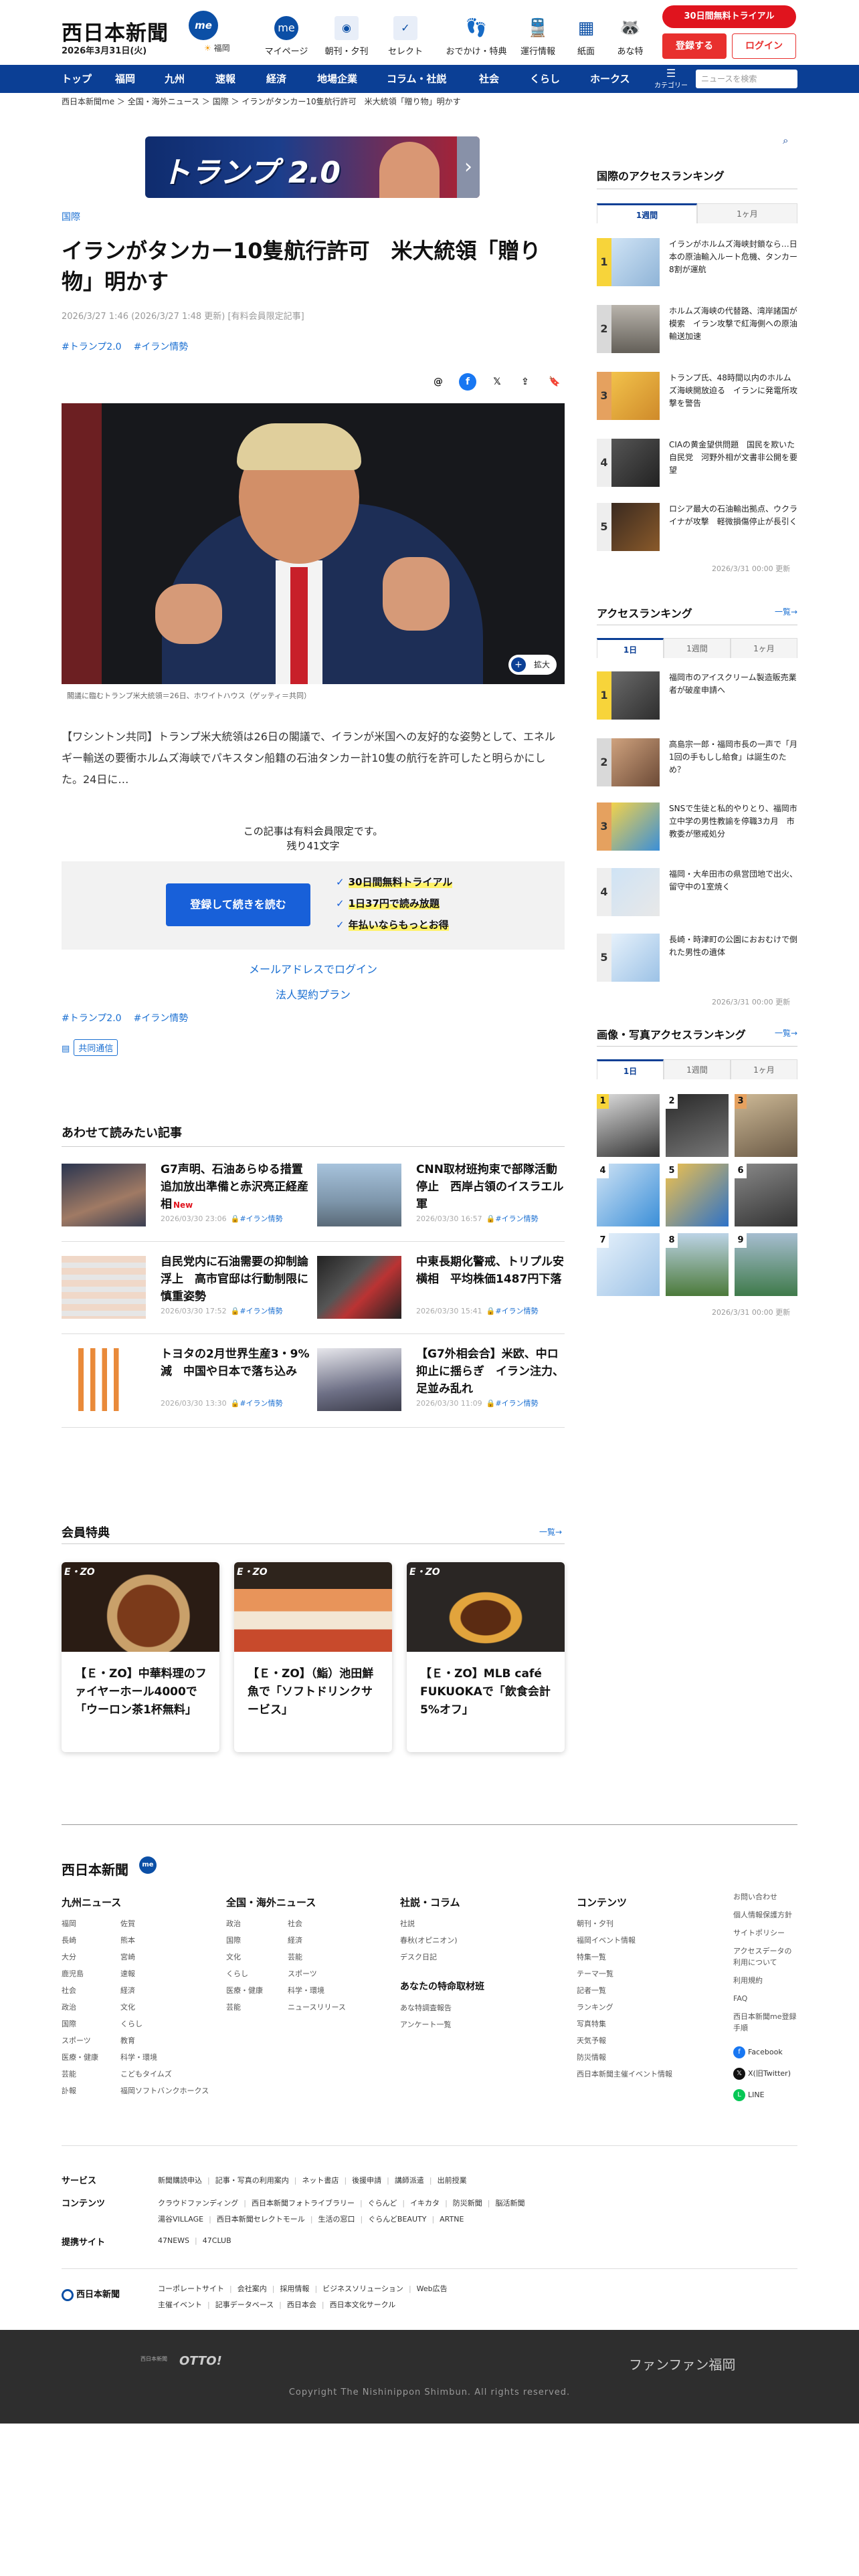  Describe the element at coordinates (624, 2057) in the screenshot. I see `footer-link: 防災情報` at that location.